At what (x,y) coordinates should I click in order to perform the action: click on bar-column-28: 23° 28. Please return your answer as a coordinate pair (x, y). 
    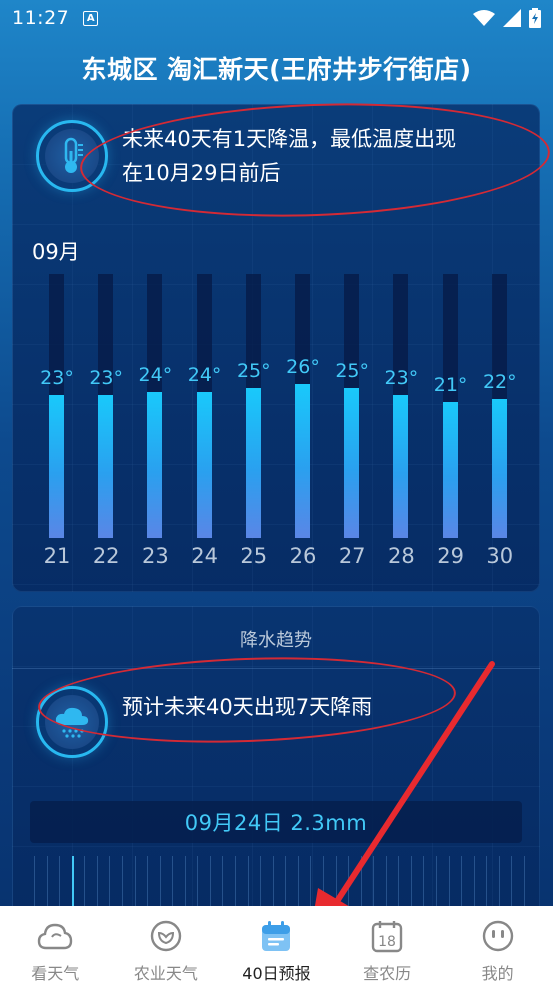
    Looking at the image, I should click on (401, 424).